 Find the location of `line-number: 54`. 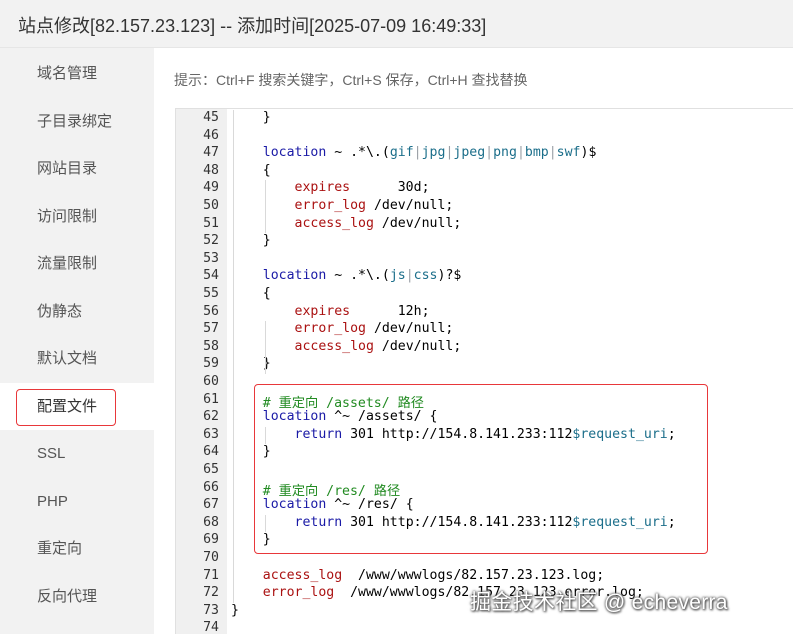

line-number: 54 is located at coordinates (211, 276).